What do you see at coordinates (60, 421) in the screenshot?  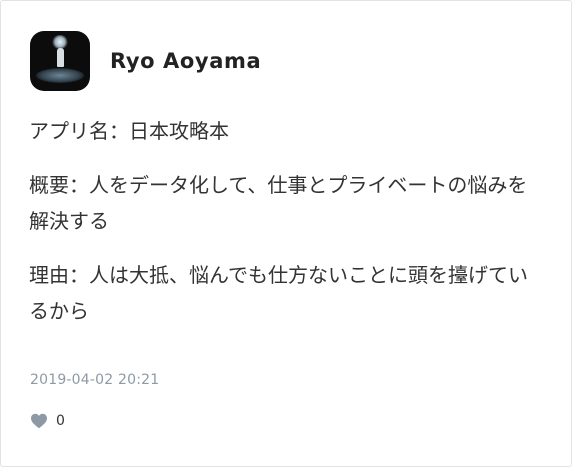 I see `like-count: 0` at bounding box center [60, 421].